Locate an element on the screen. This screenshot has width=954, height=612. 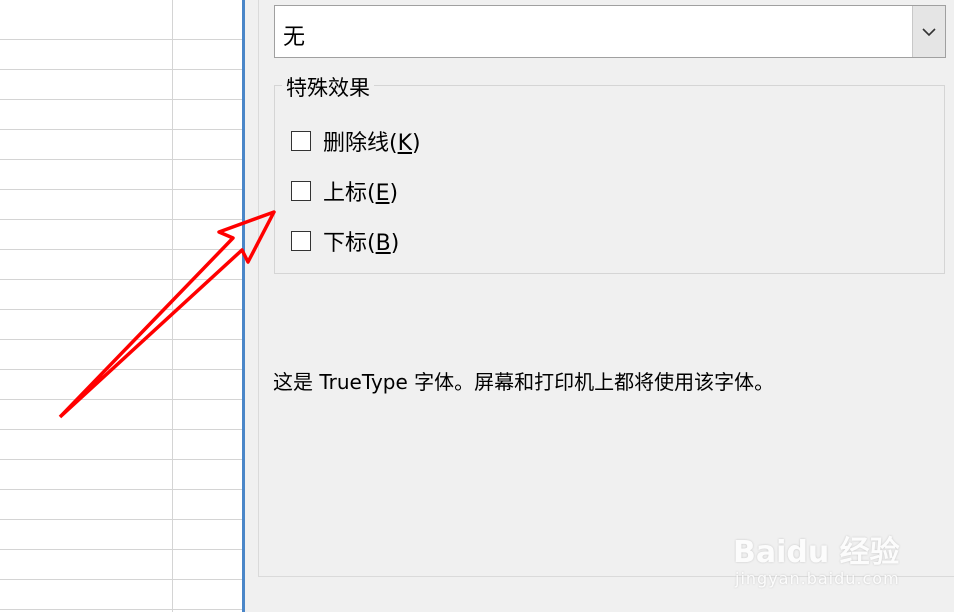
baidu-watermark: Baidu 经验 jingyan.baidu.com is located at coordinates (828, 550).